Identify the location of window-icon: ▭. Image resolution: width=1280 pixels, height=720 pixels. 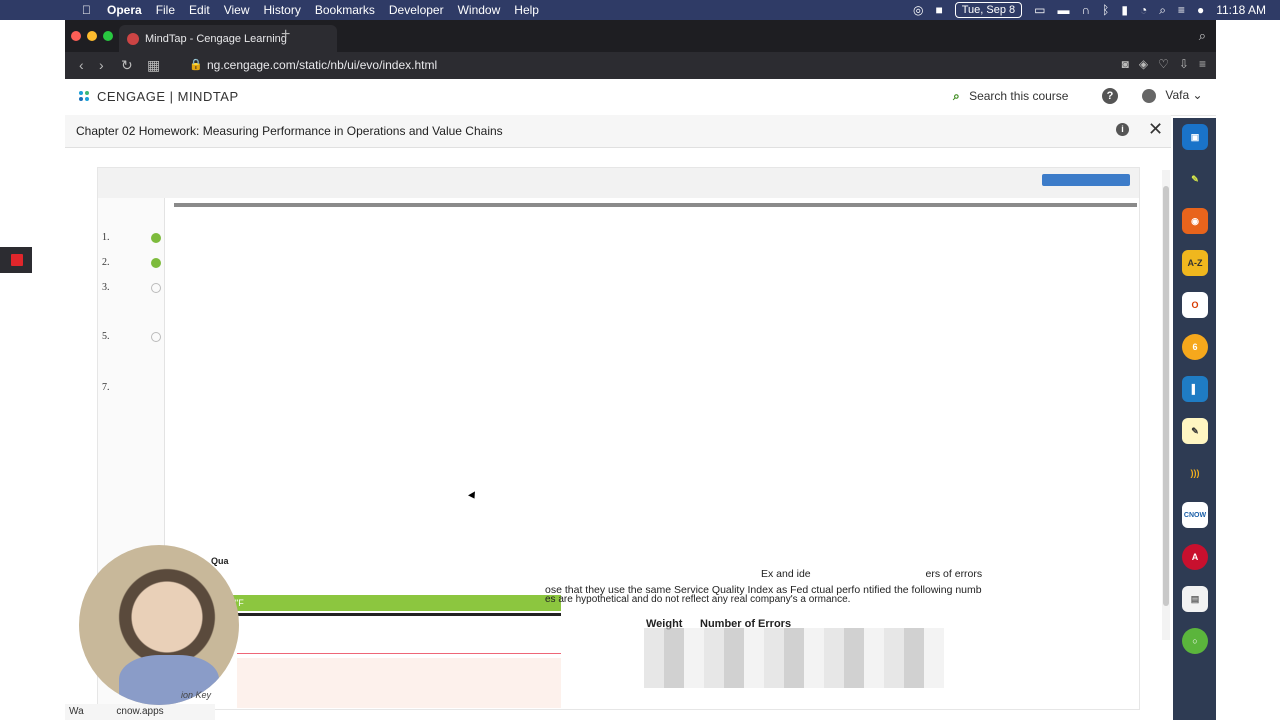
(1039, 10).